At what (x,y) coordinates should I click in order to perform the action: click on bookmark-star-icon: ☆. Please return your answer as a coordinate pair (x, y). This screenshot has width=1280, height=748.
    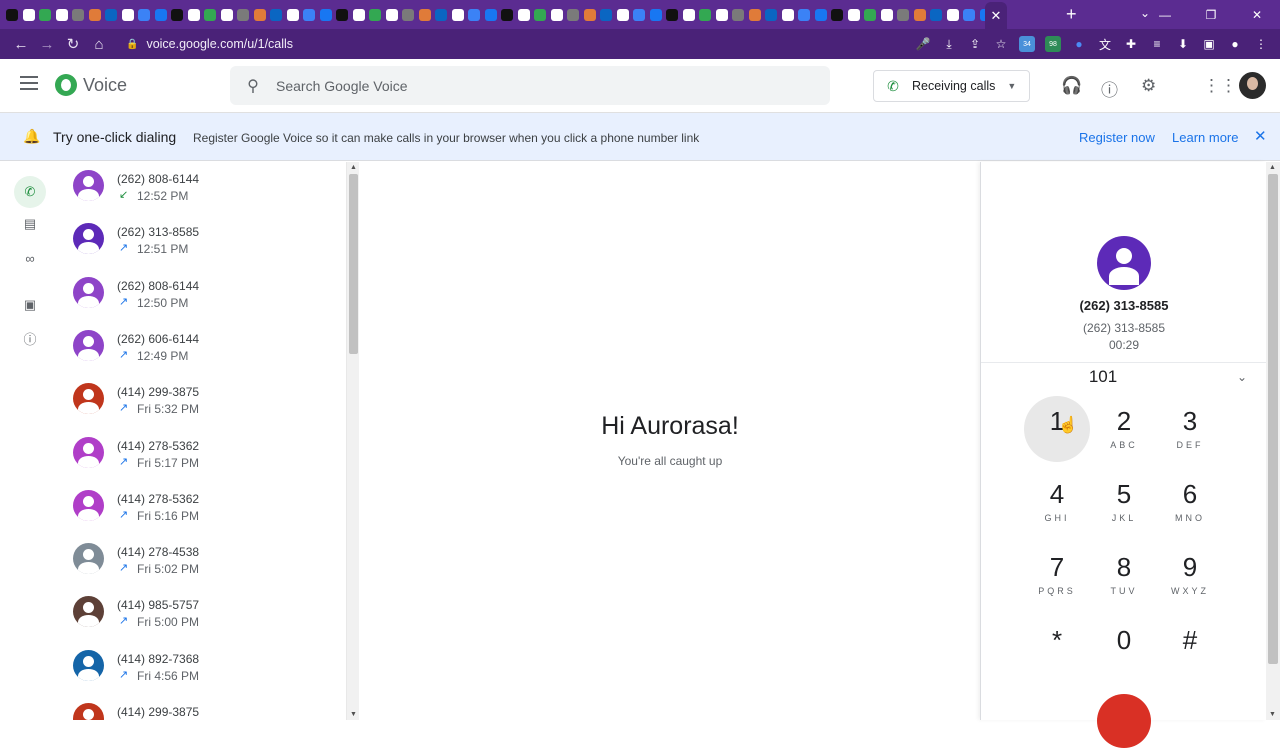
    Looking at the image, I should click on (1001, 44).